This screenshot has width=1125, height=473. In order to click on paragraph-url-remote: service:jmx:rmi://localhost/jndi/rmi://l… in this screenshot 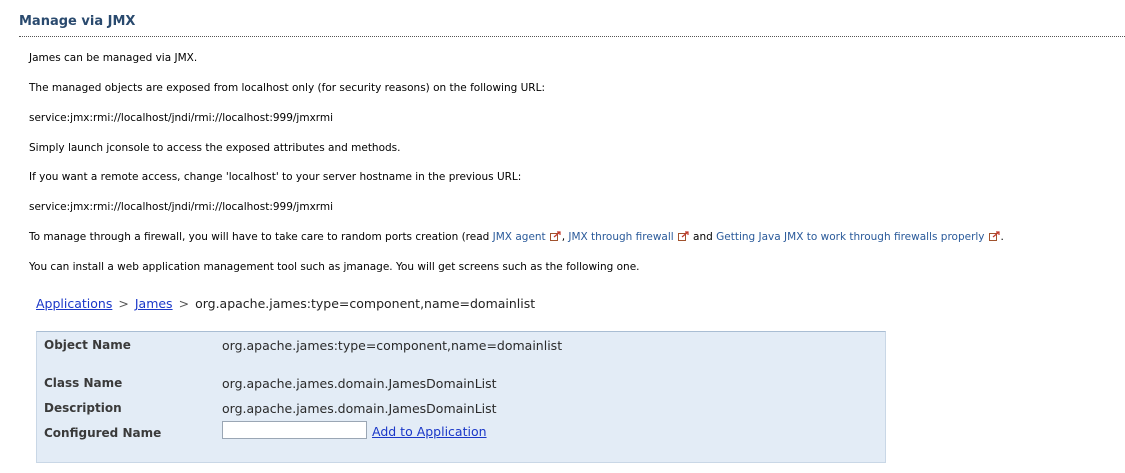, I will do `click(181, 207)`.